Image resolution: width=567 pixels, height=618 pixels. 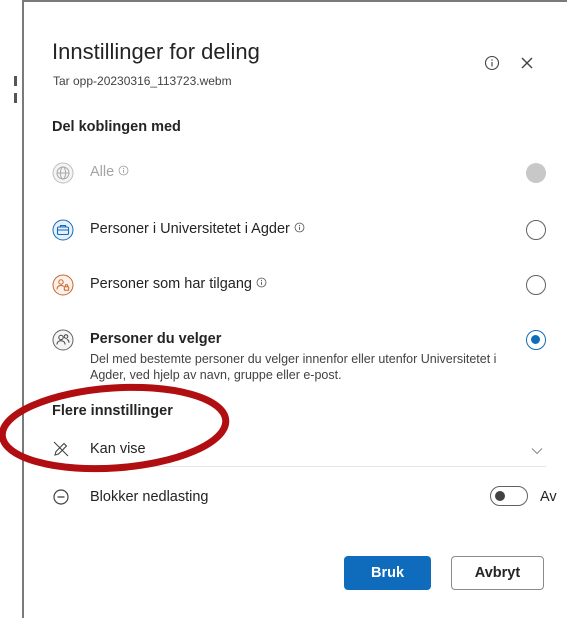 I want to click on dialog-subtitle: Tar opp-20230316_113723.webm, so click(x=142, y=81).